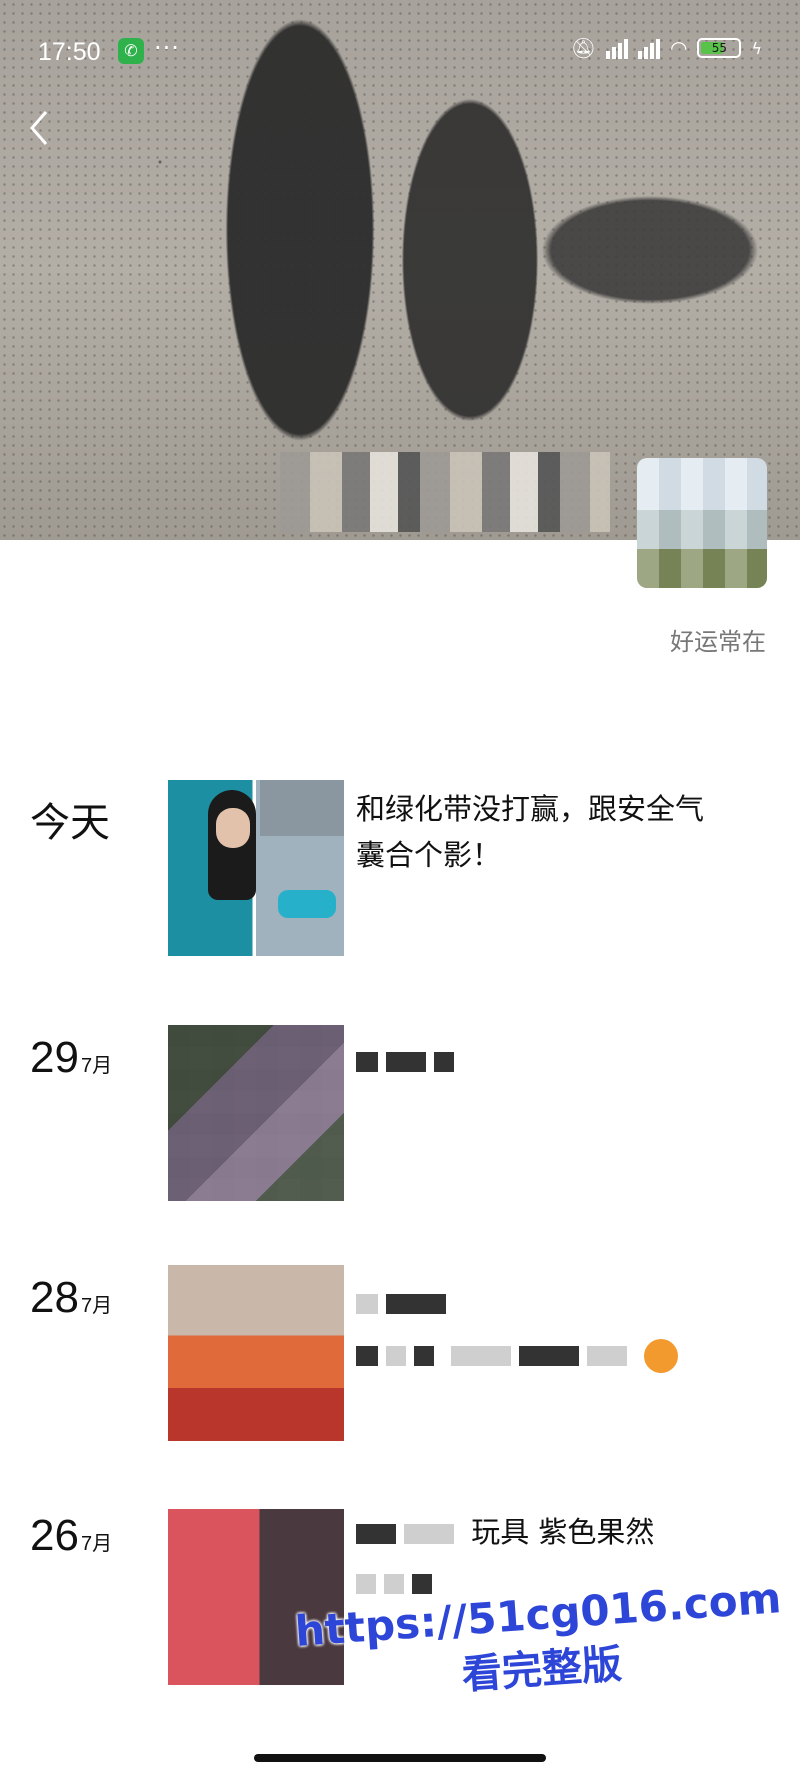 This screenshot has height=1777, width=800. Describe the element at coordinates (583, 48) in the screenshot. I see `mute-icon: 🔕︎` at that location.